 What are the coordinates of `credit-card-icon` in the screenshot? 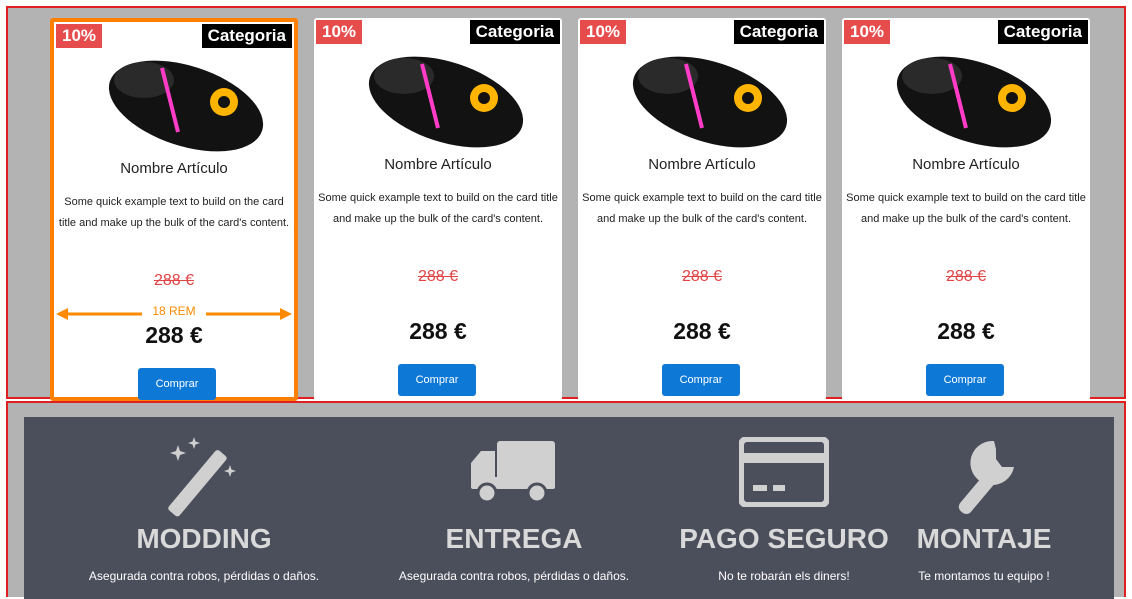 It's located at (784, 472).